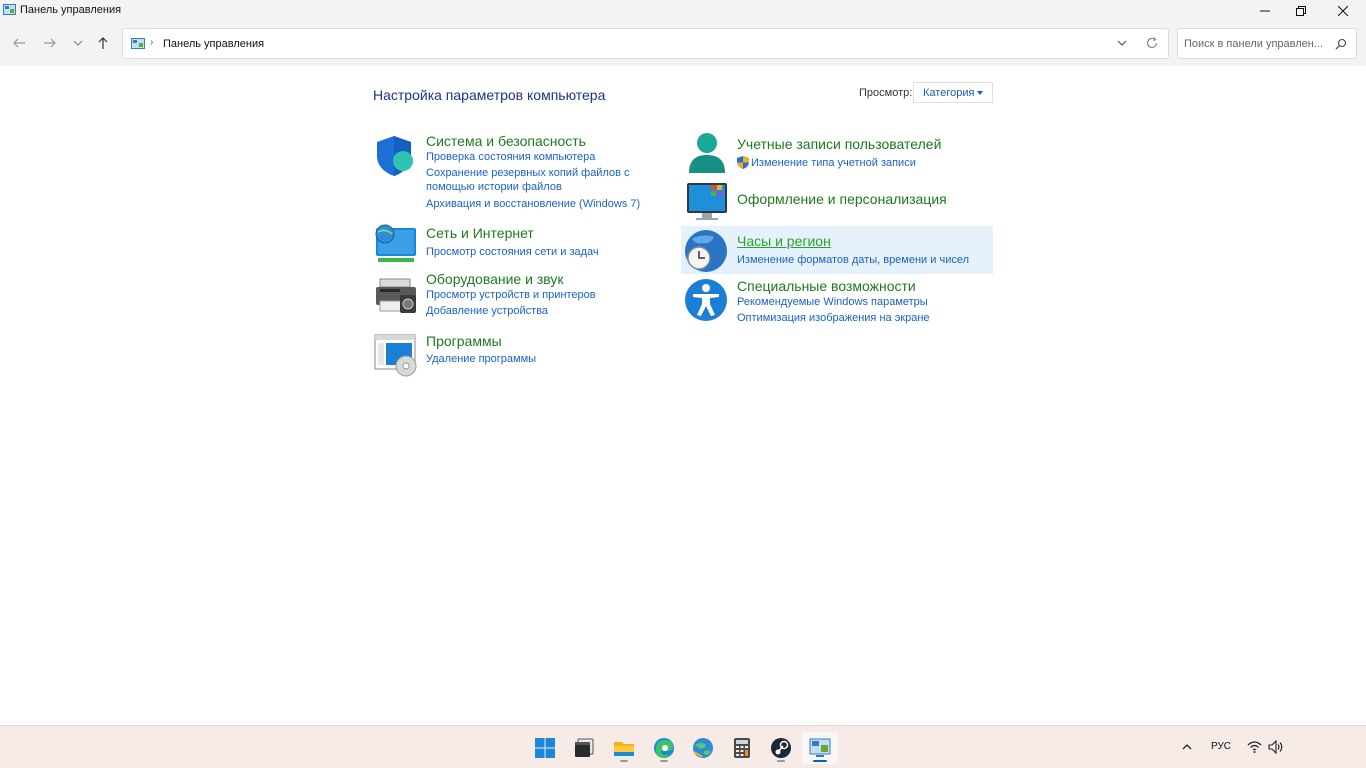 The width and height of the screenshot is (1366, 768). I want to click on start-icon, so click(545, 748).